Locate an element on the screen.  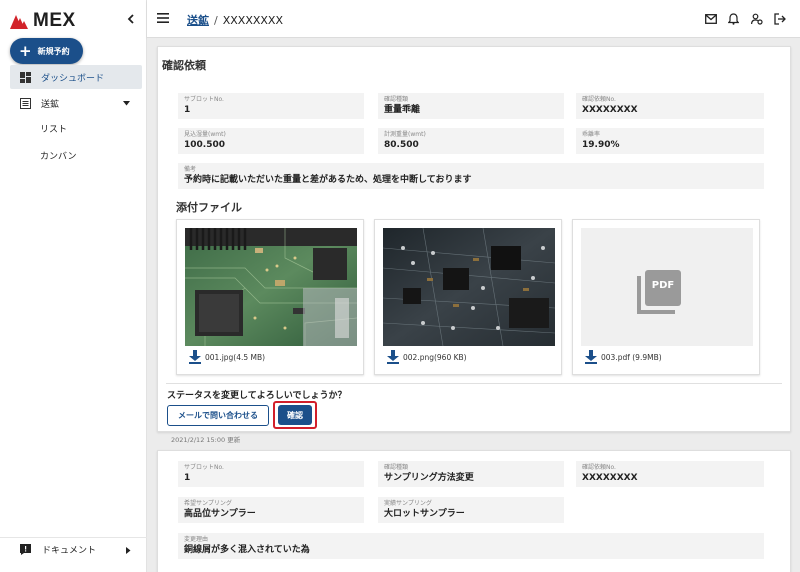
top-bar: 送鉱 / XXXXXXXX is located at coordinates (473, 19).